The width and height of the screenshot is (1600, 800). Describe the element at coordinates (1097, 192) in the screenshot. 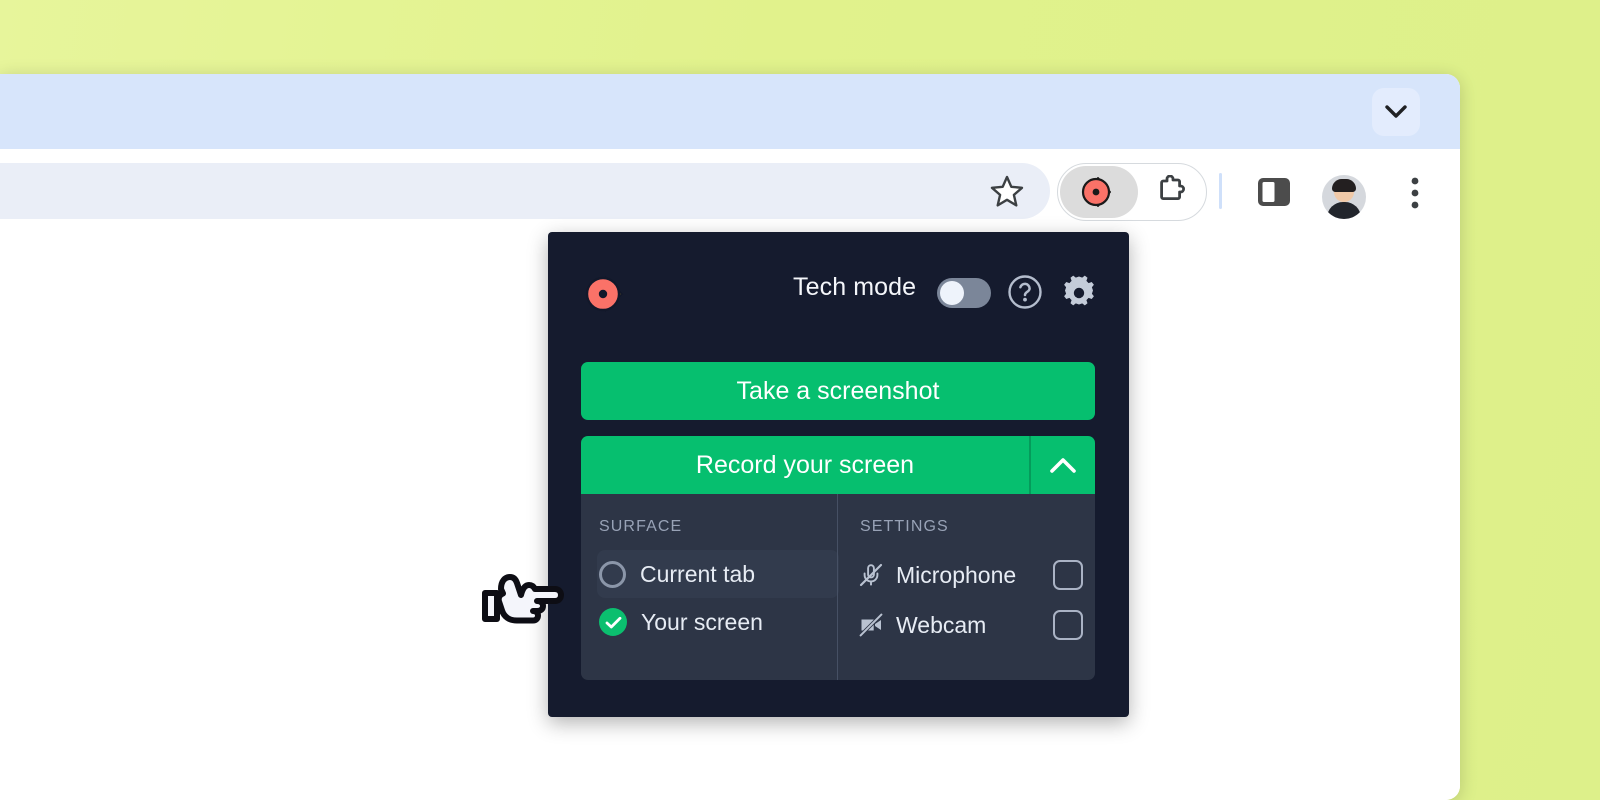

I see `recorder-extension-icon` at that location.